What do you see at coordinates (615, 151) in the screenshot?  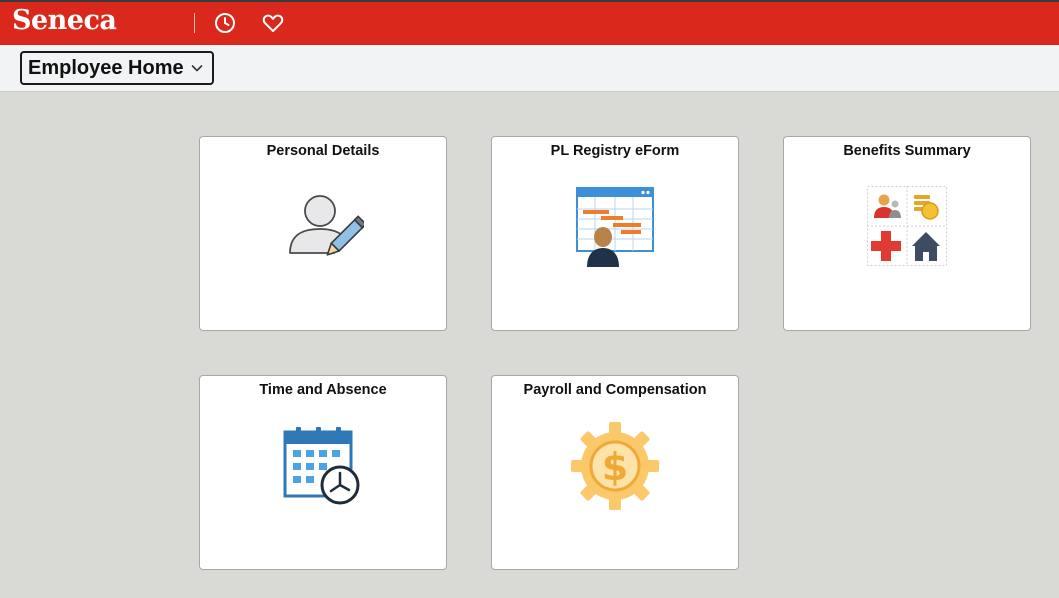 I see `tile-title: PL Registry eForm` at bounding box center [615, 151].